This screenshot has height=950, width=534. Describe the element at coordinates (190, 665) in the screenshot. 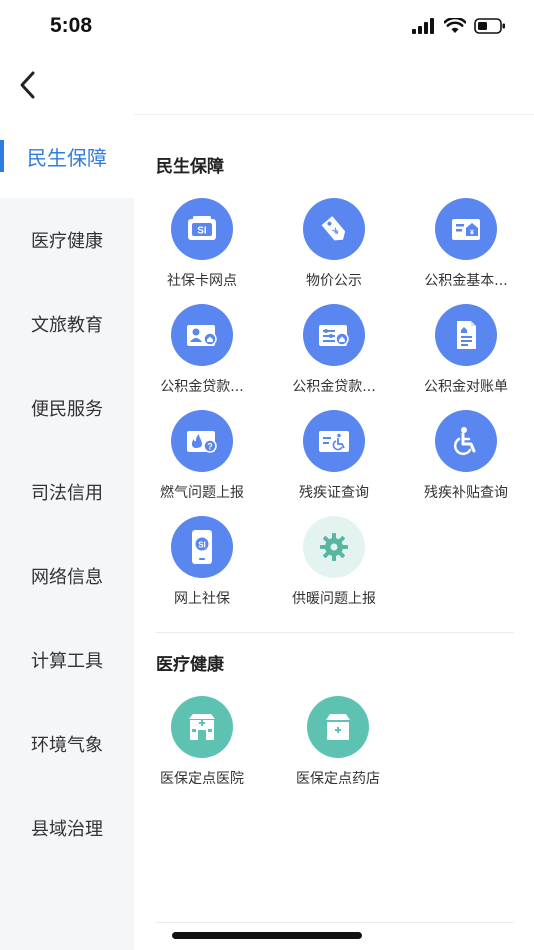

I see `section-title-medical: 医疗健康` at that location.